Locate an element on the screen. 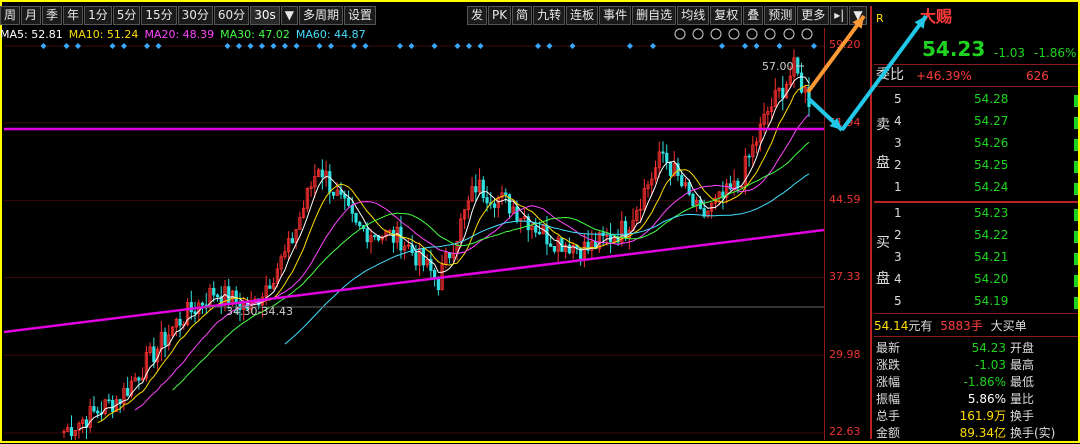 This screenshot has height=444, width=1080. tool-item-3: 九转 is located at coordinates (549, 15).